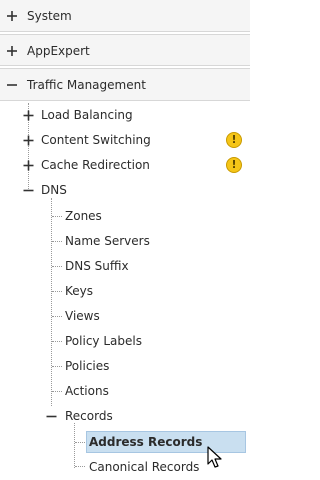 Image resolution: width=320 pixels, height=480 pixels. I want to click on tree-node-appexpert: AppExpert, so click(125, 50).